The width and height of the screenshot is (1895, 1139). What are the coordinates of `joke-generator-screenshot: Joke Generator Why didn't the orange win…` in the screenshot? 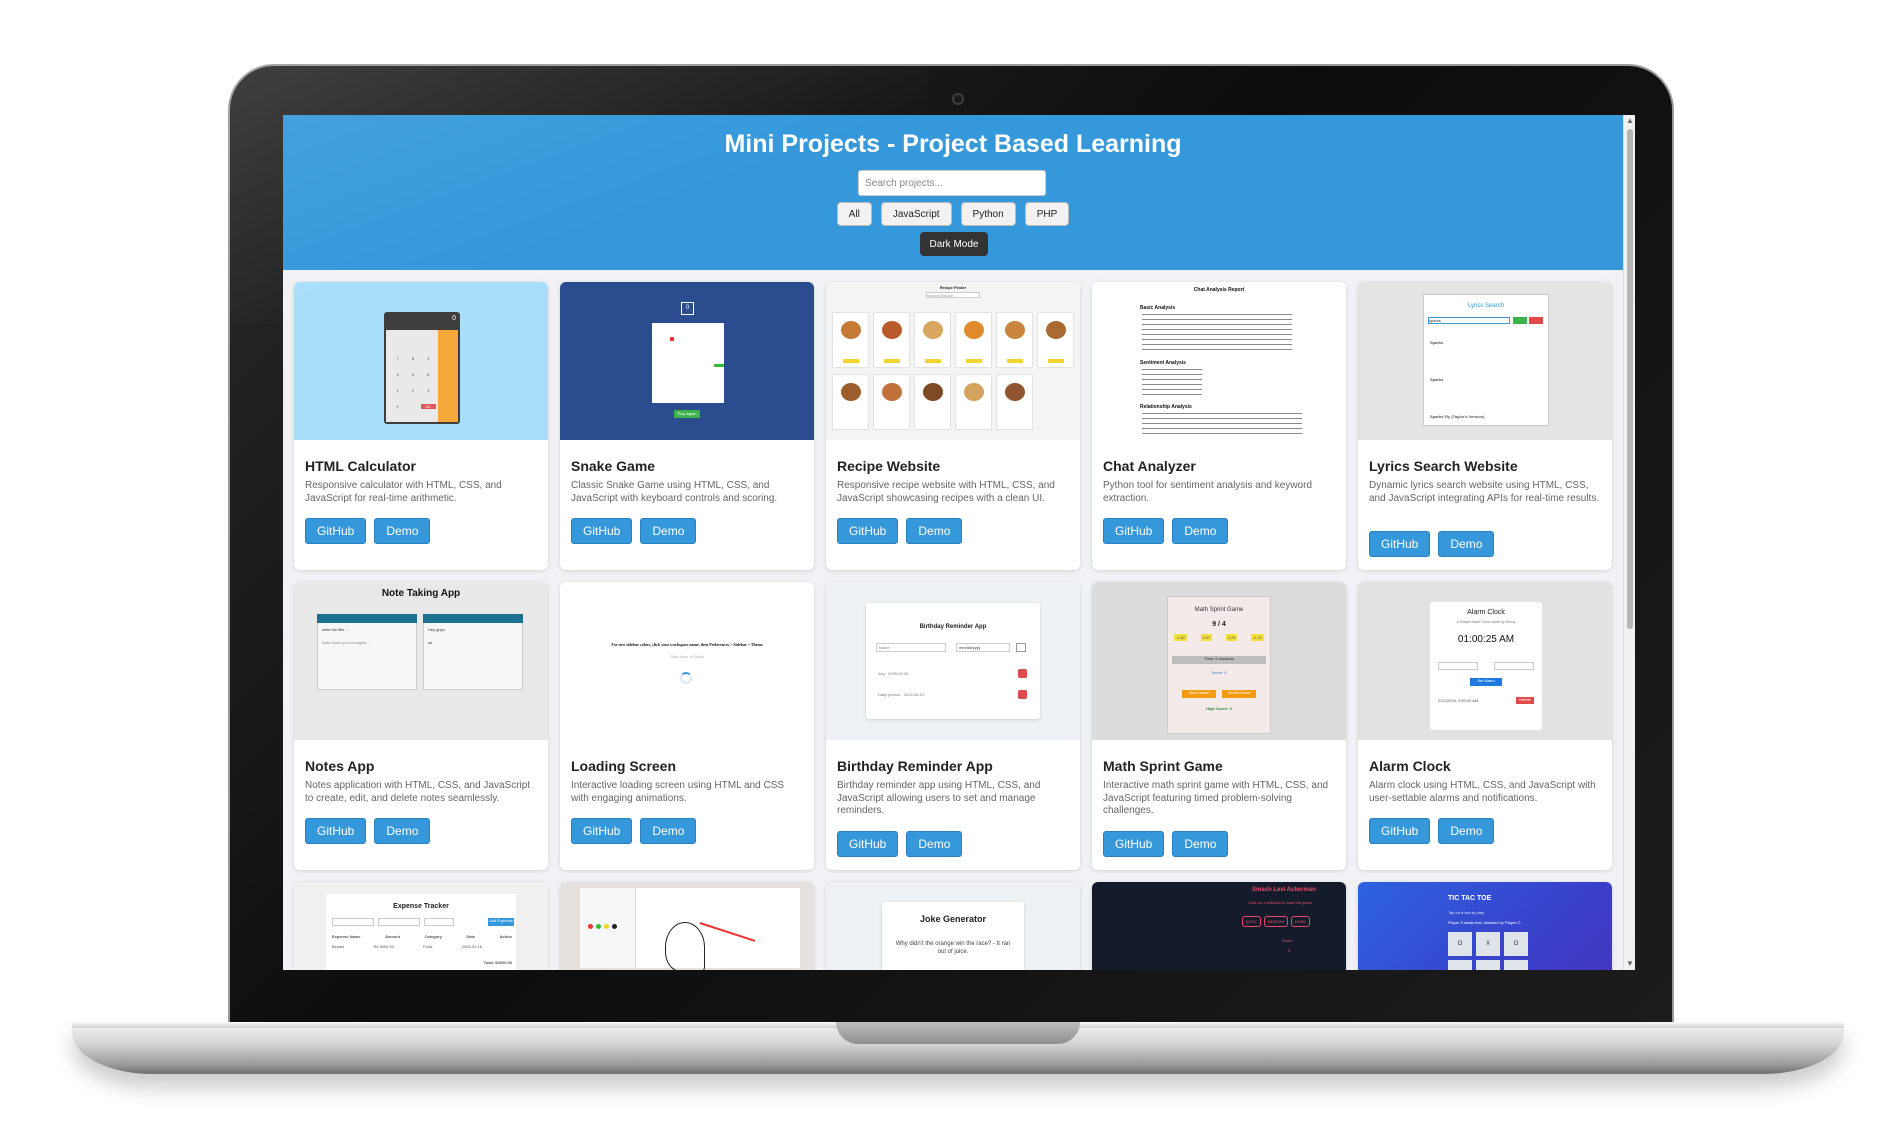 It's located at (953, 926).